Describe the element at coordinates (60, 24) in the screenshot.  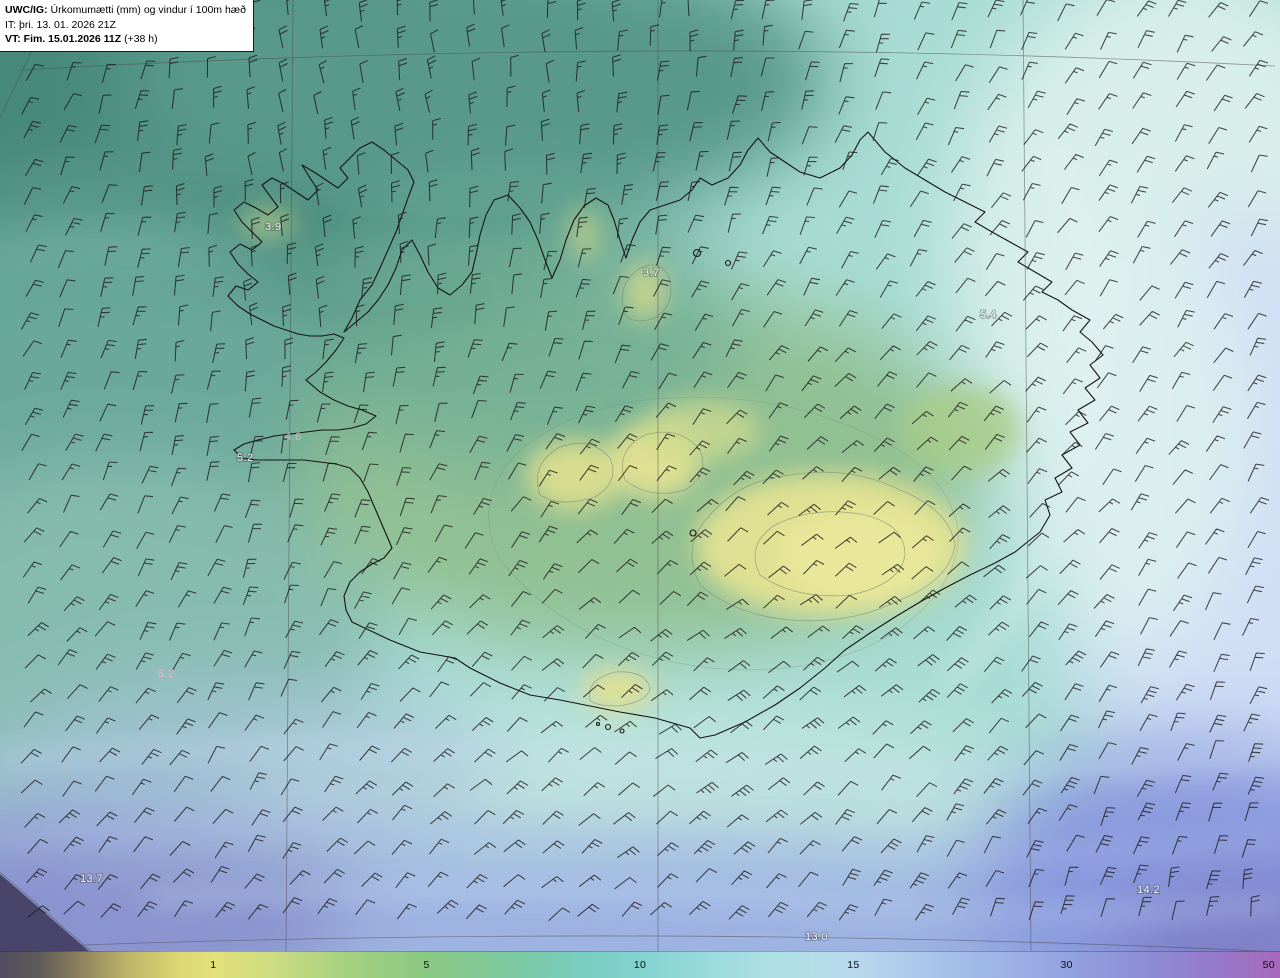
I see `init-time-line: IT: þri. 13. 01. 2026 21Z` at that location.